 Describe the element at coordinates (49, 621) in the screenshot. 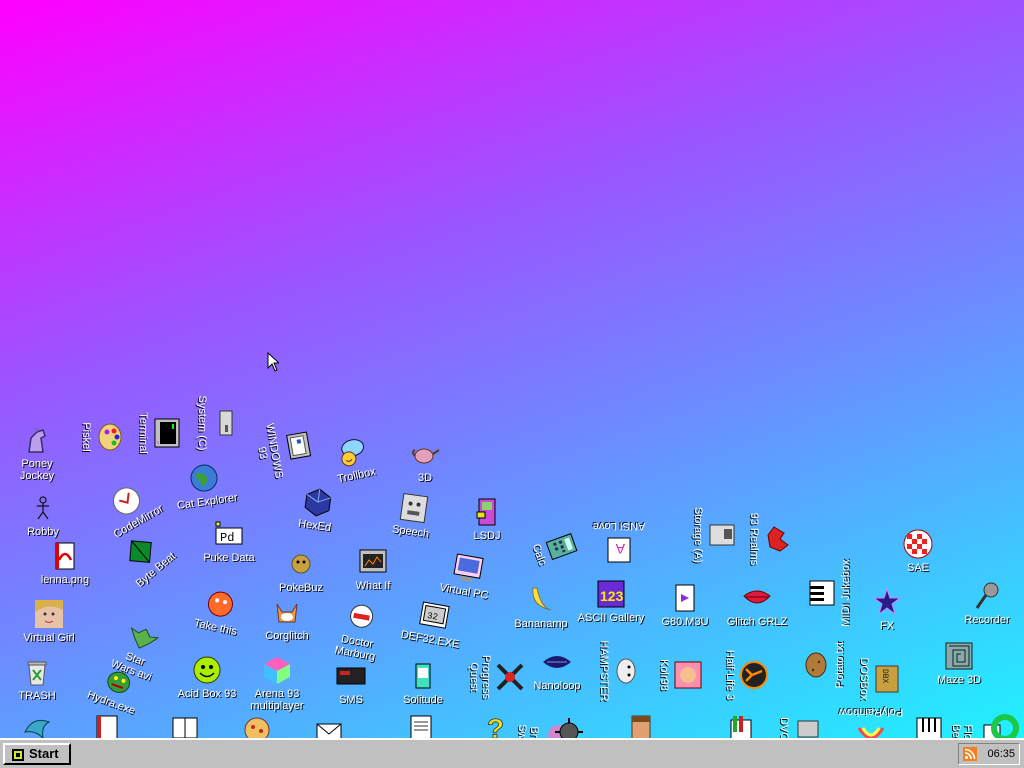

I see `desktop-icon-virtual-girl: Virtual Girl` at that location.